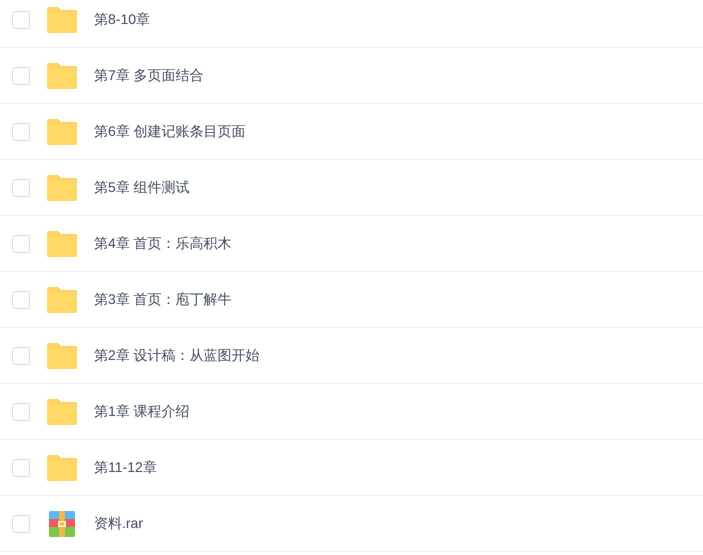 Image resolution: width=703 pixels, height=555 pixels. I want to click on file-name: 第1章 课程介绍, so click(142, 411).